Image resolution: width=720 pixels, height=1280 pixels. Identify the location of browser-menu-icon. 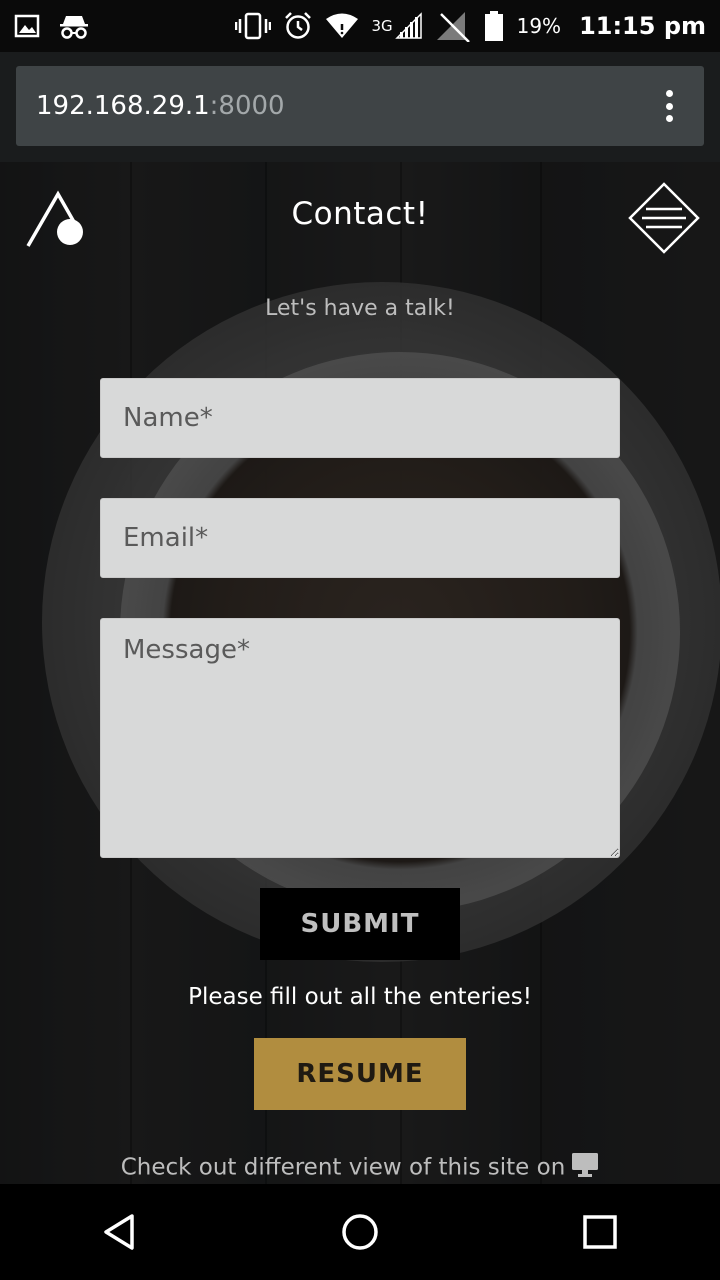
(669, 106).